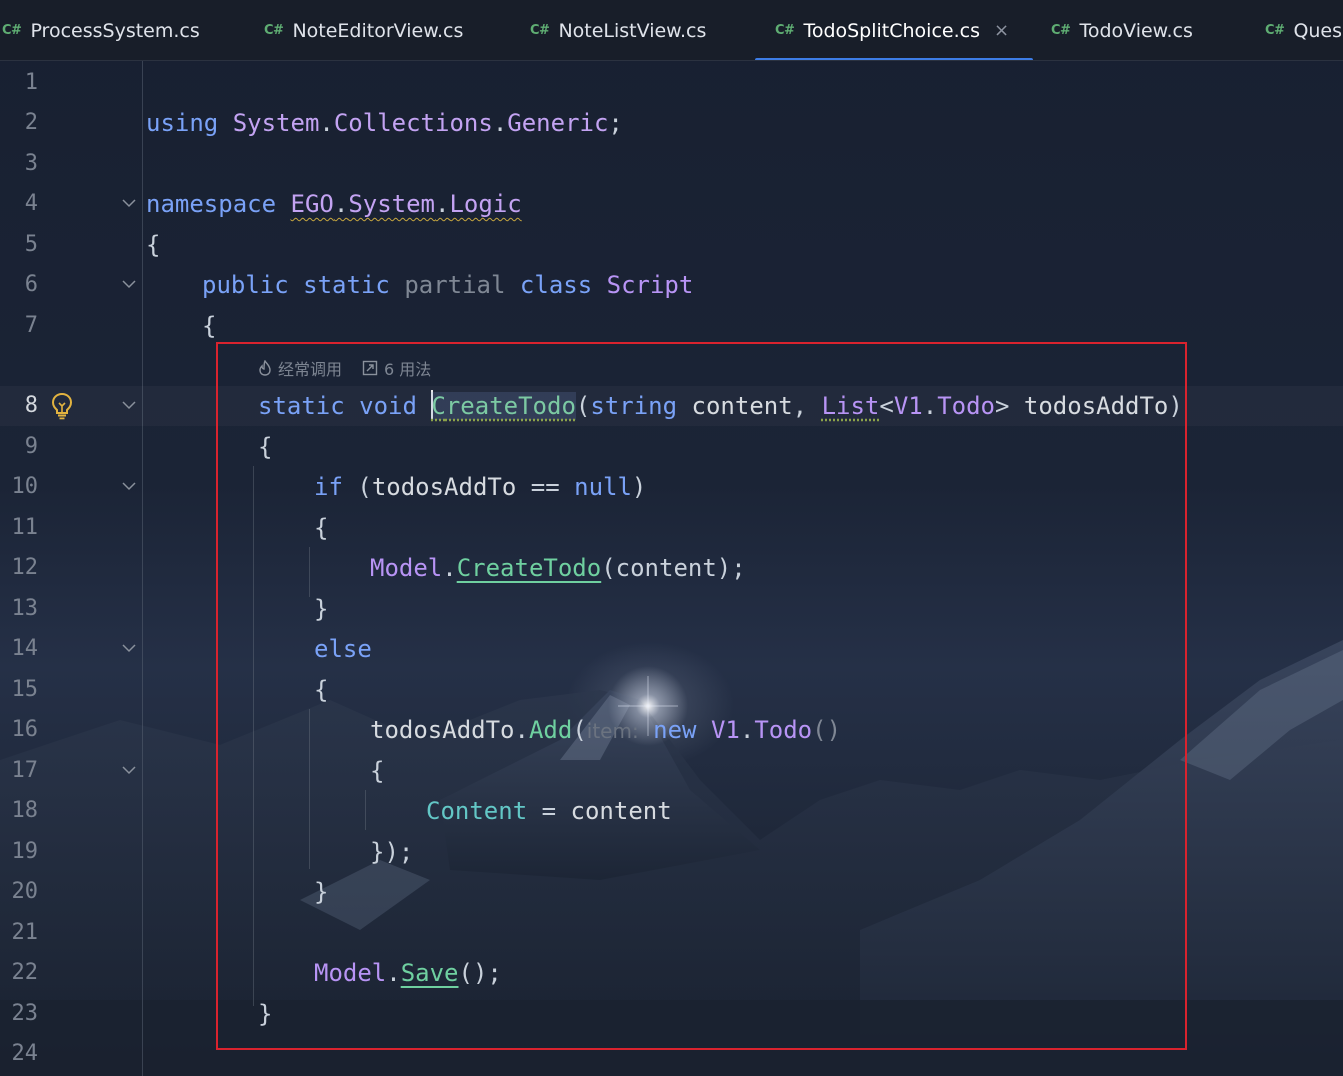 The image size is (1343, 1076). I want to click on tab-process-system: C# ProcessSystem.cs, so click(101, 30).